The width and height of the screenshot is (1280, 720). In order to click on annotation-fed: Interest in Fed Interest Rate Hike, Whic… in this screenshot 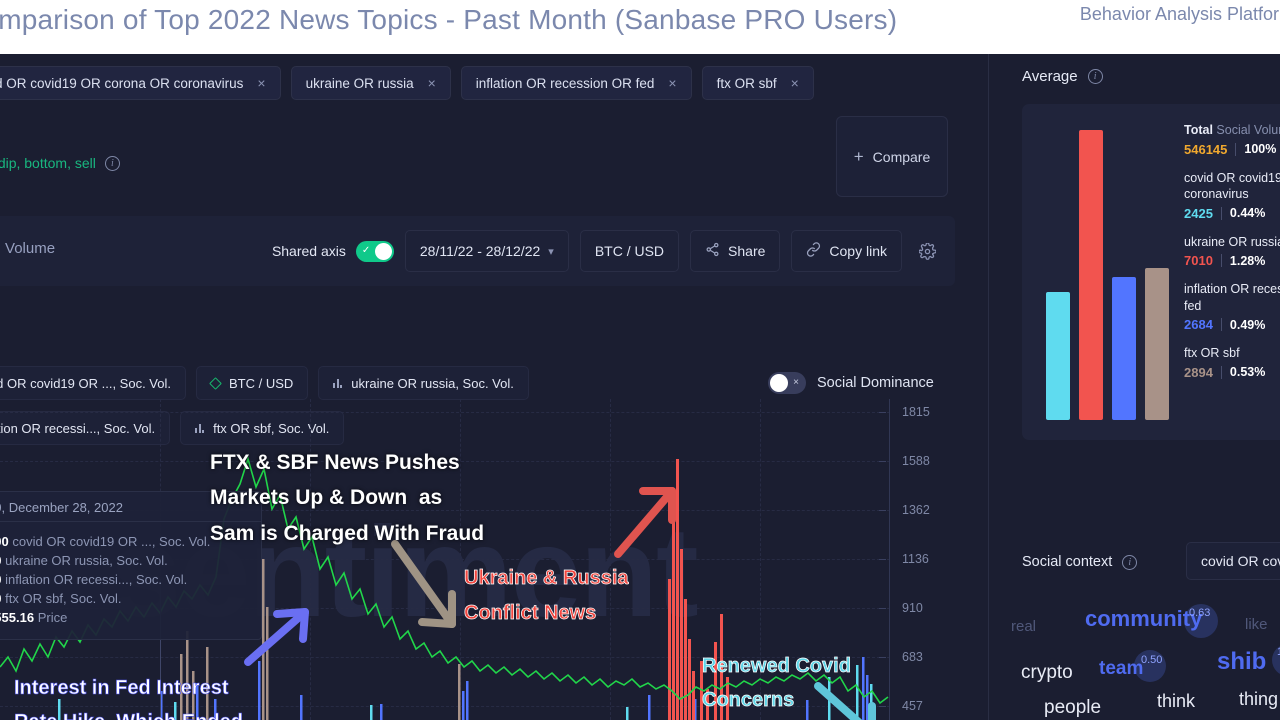, I will do `click(129, 698)`.